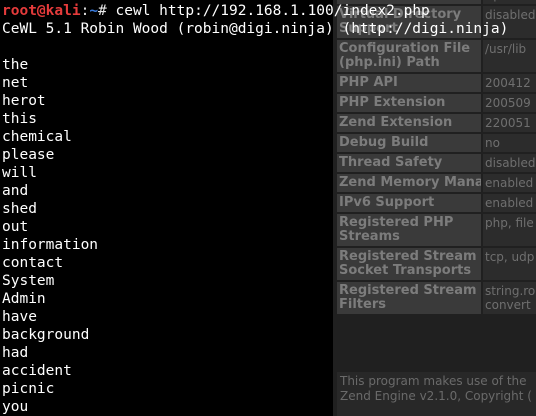  What do you see at coordinates (37, 371) in the screenshot?
I see `word-list-item: accident` at bounding box center [37, 371].